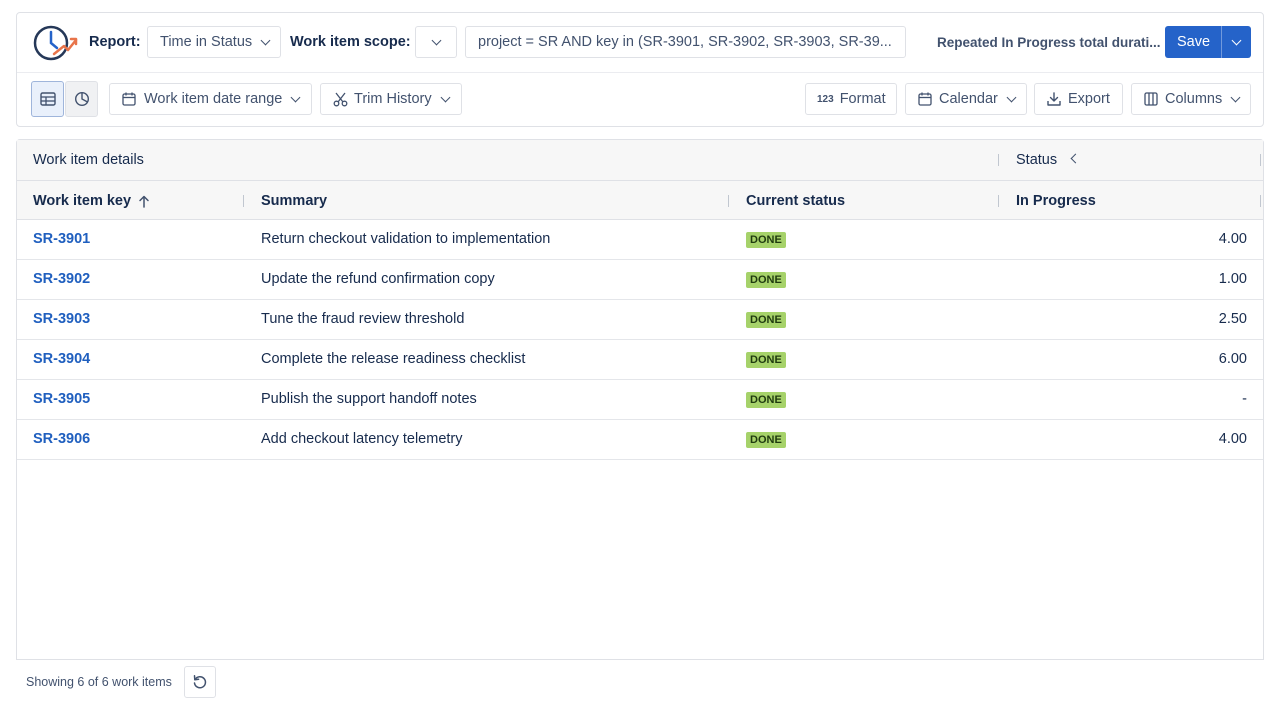 The image size is (1280, 720). What do you see at coordinates (640, 160) in the screenshot?
I see `table-group-header: Work item details Status` at bounding box center [640, 160].